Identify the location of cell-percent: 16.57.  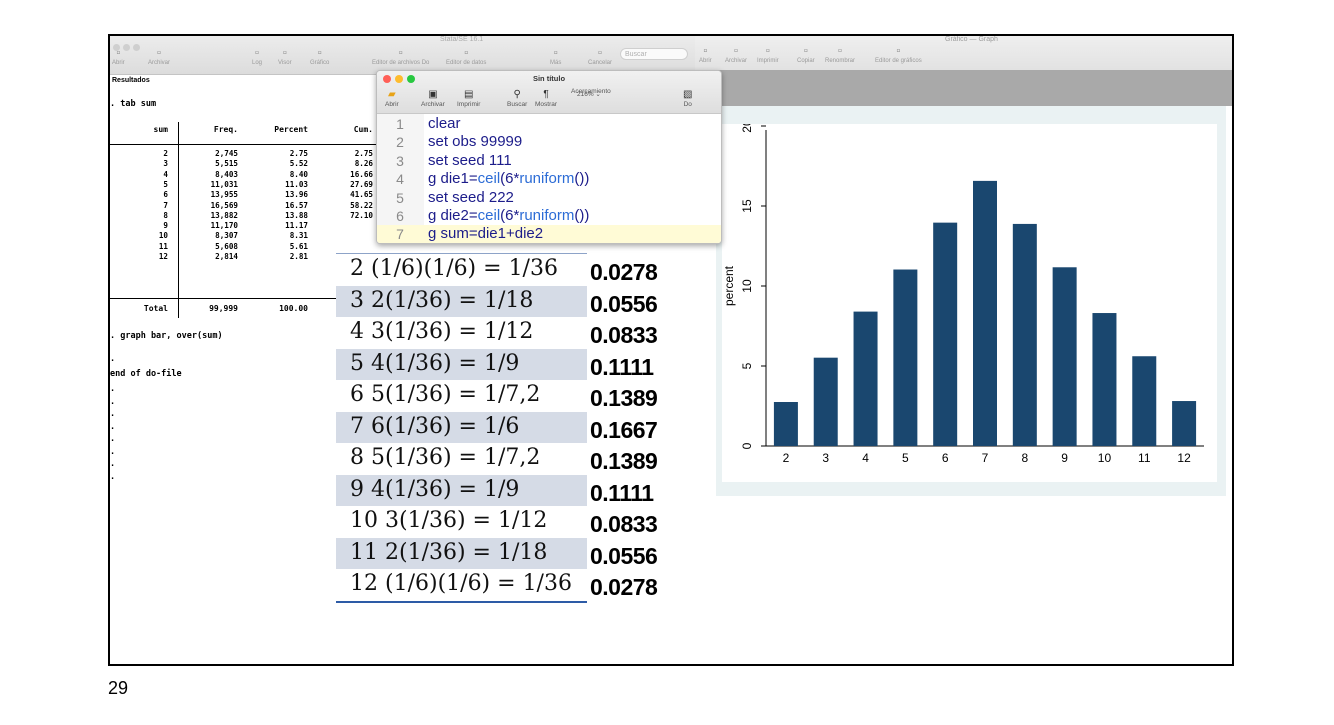
(296, 205).